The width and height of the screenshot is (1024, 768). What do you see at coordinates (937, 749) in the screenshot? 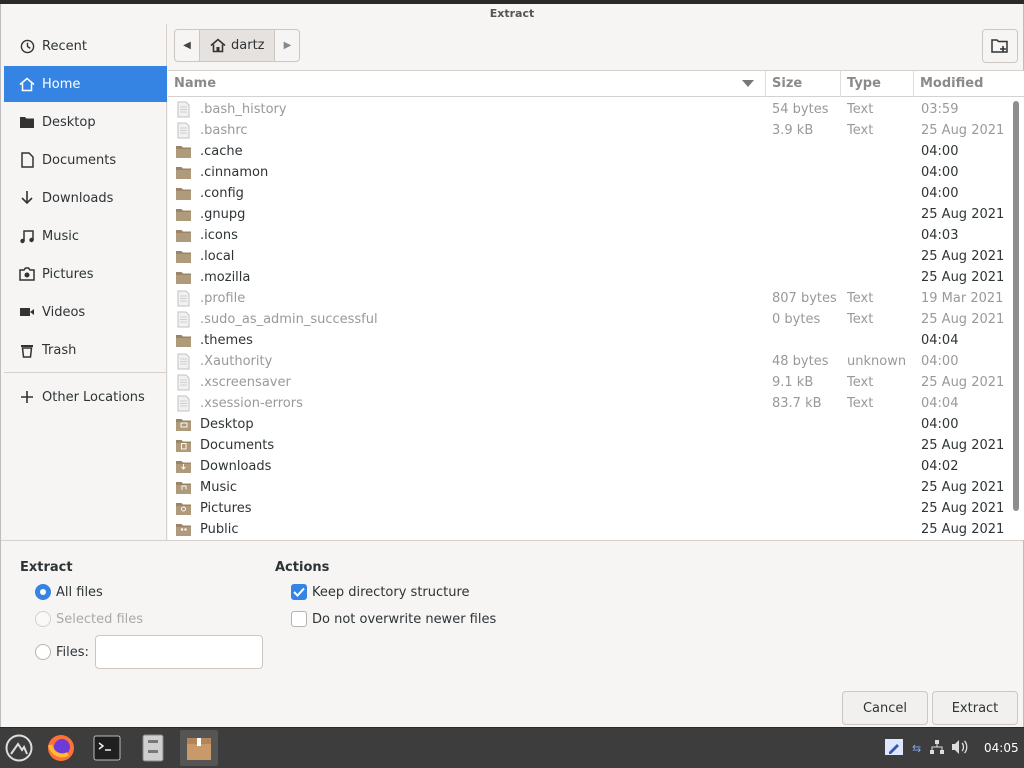
I see `network-icon` at bounding box center [937, 749].